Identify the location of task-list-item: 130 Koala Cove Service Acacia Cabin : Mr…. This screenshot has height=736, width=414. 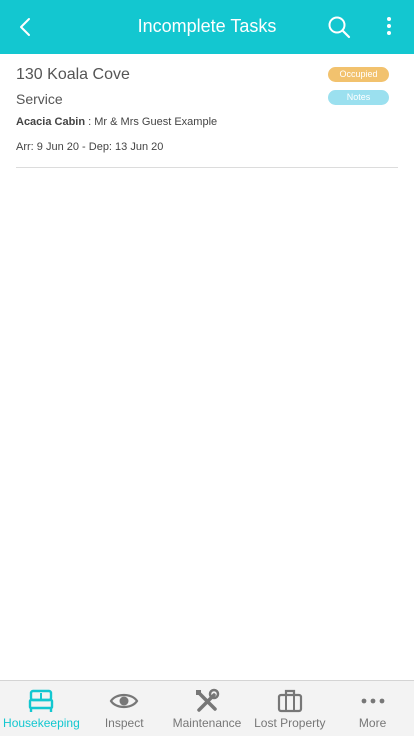
(207, 111).